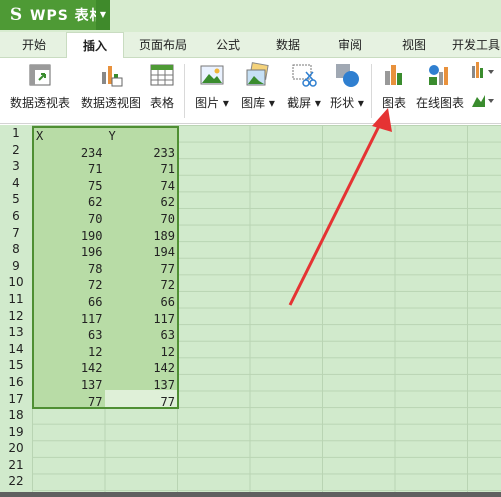 This screenshot has height=497, width=501. What do you see at coordinates (340, 207) in the screenshot?
I see `annotation-arrow` at bounding box center [340, 207].